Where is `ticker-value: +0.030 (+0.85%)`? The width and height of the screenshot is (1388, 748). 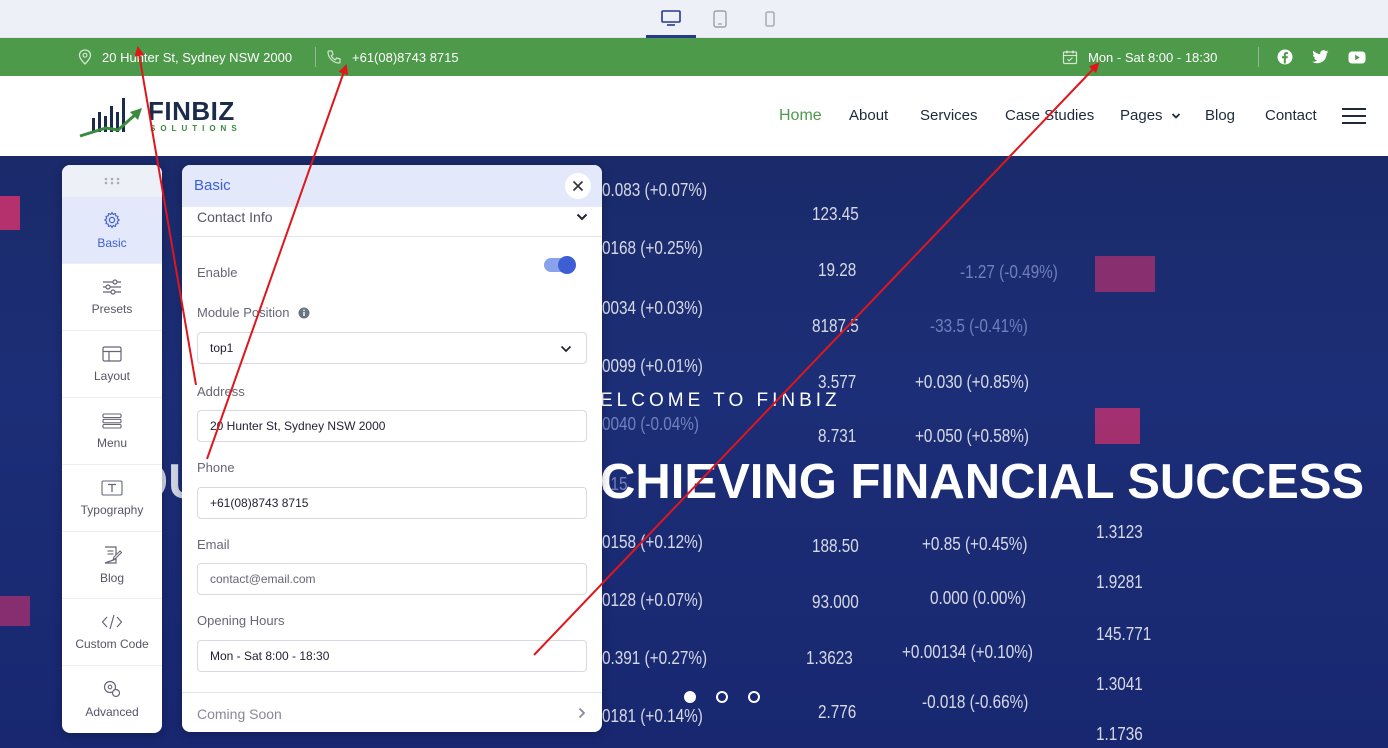
ticker-value: +0.030 (+0.85%) is located at coordinates (972, 382).